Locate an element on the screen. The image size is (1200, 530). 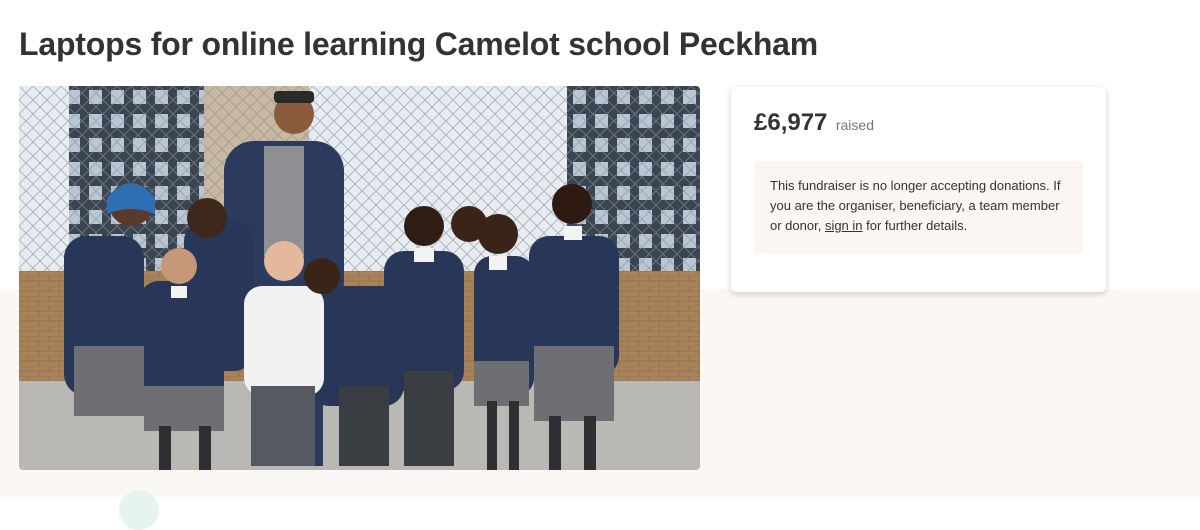
raised-summary: £6,977 raised is located at coordinates (814, 123).